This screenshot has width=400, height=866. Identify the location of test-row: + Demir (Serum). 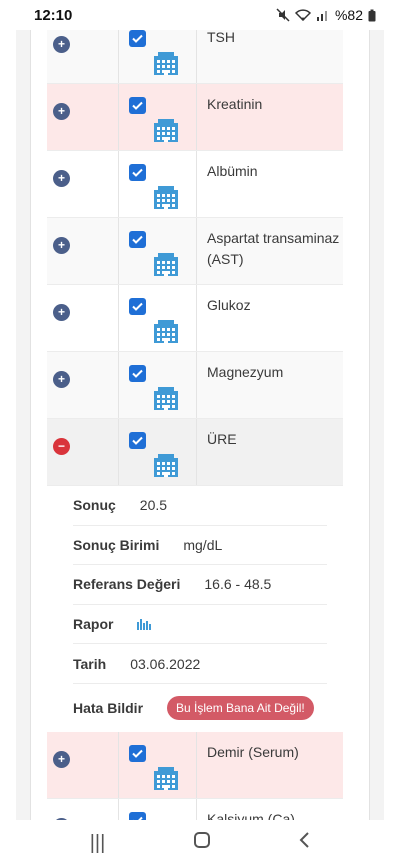
(195, 765).